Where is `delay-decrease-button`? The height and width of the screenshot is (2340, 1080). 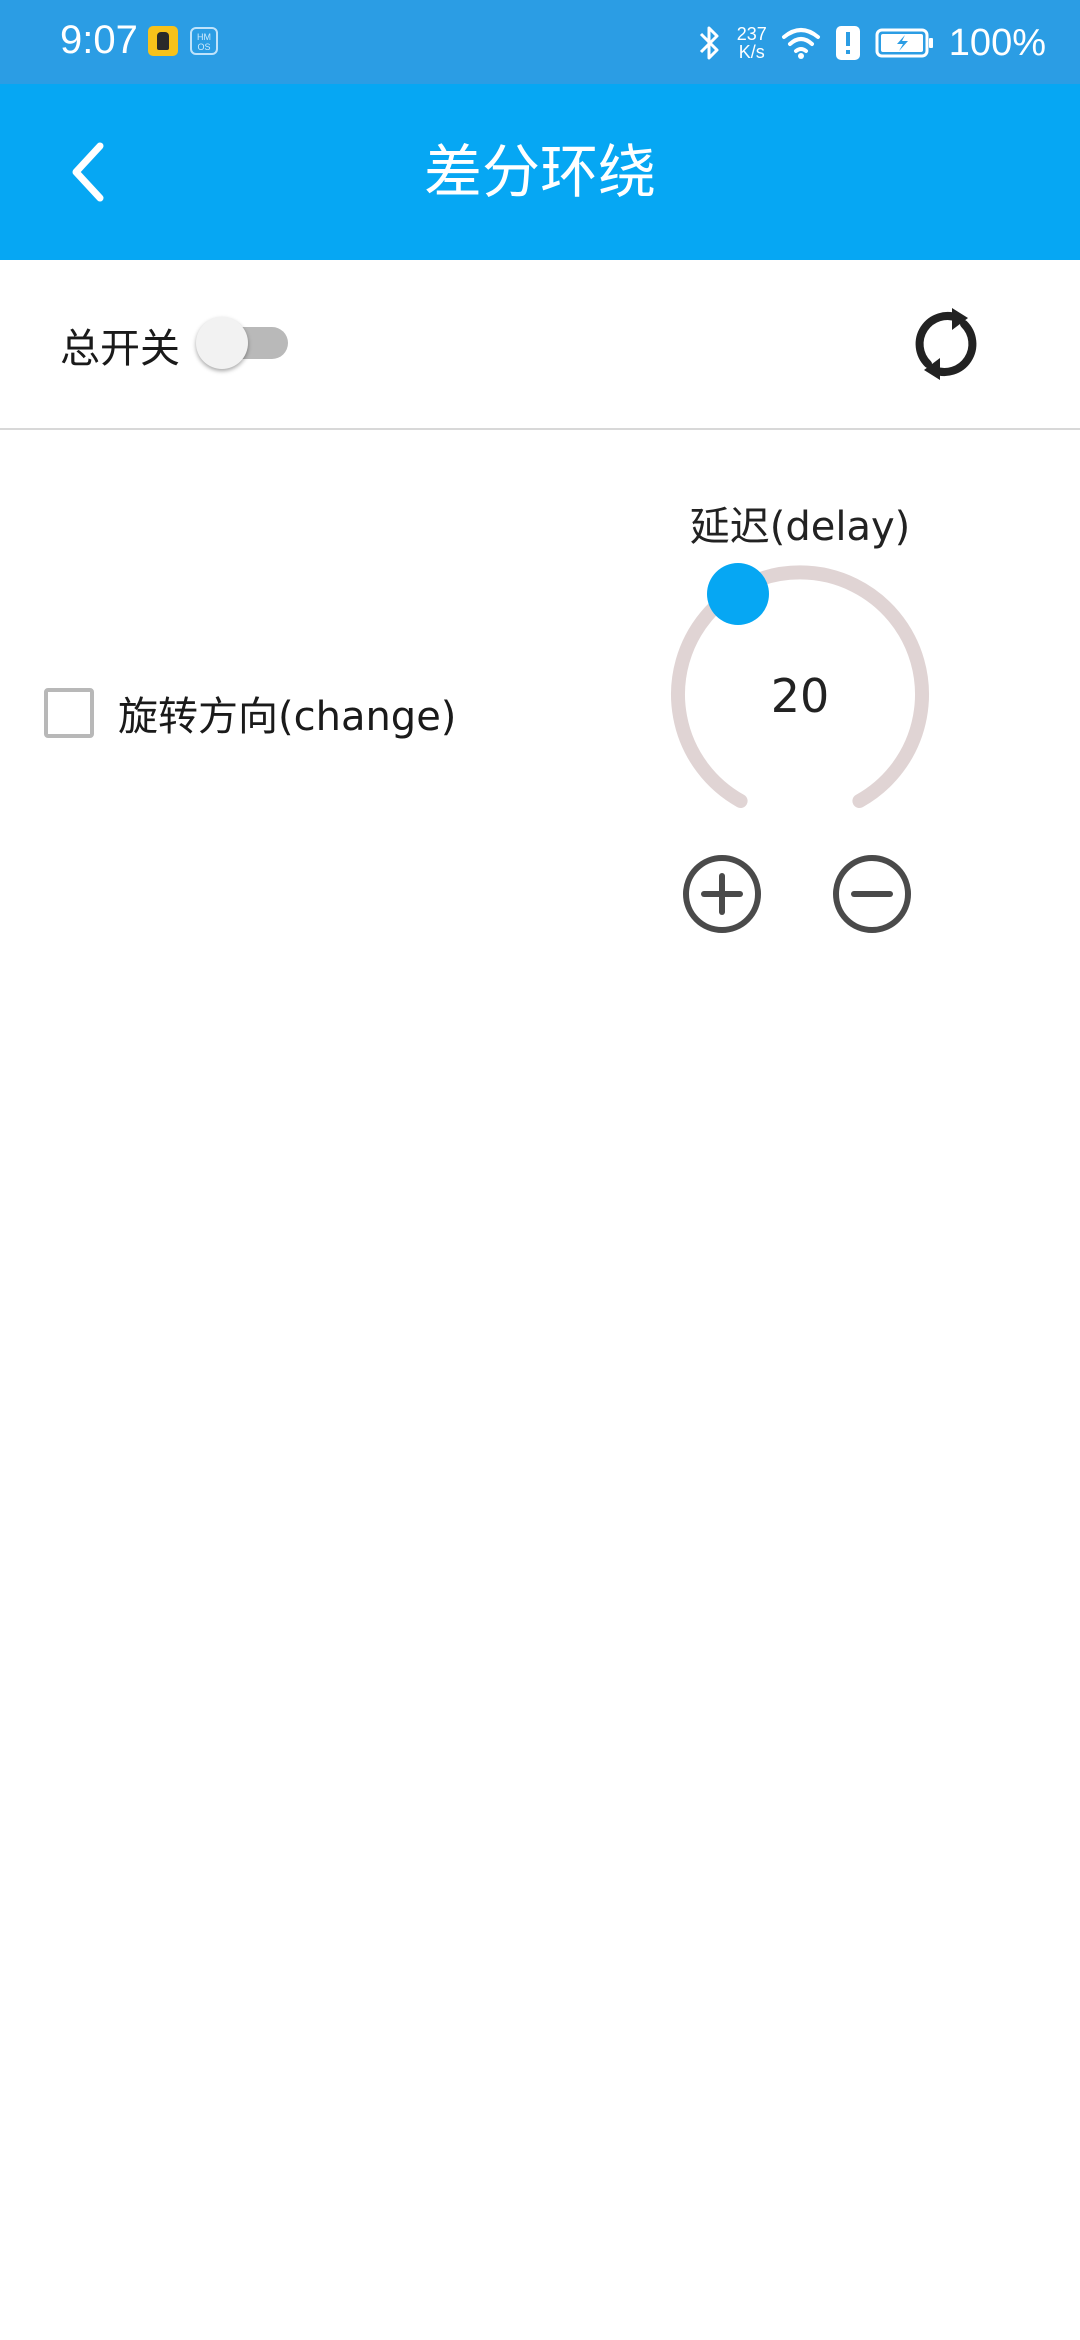 delay-decrease-button is located at coordinates (872, 894).